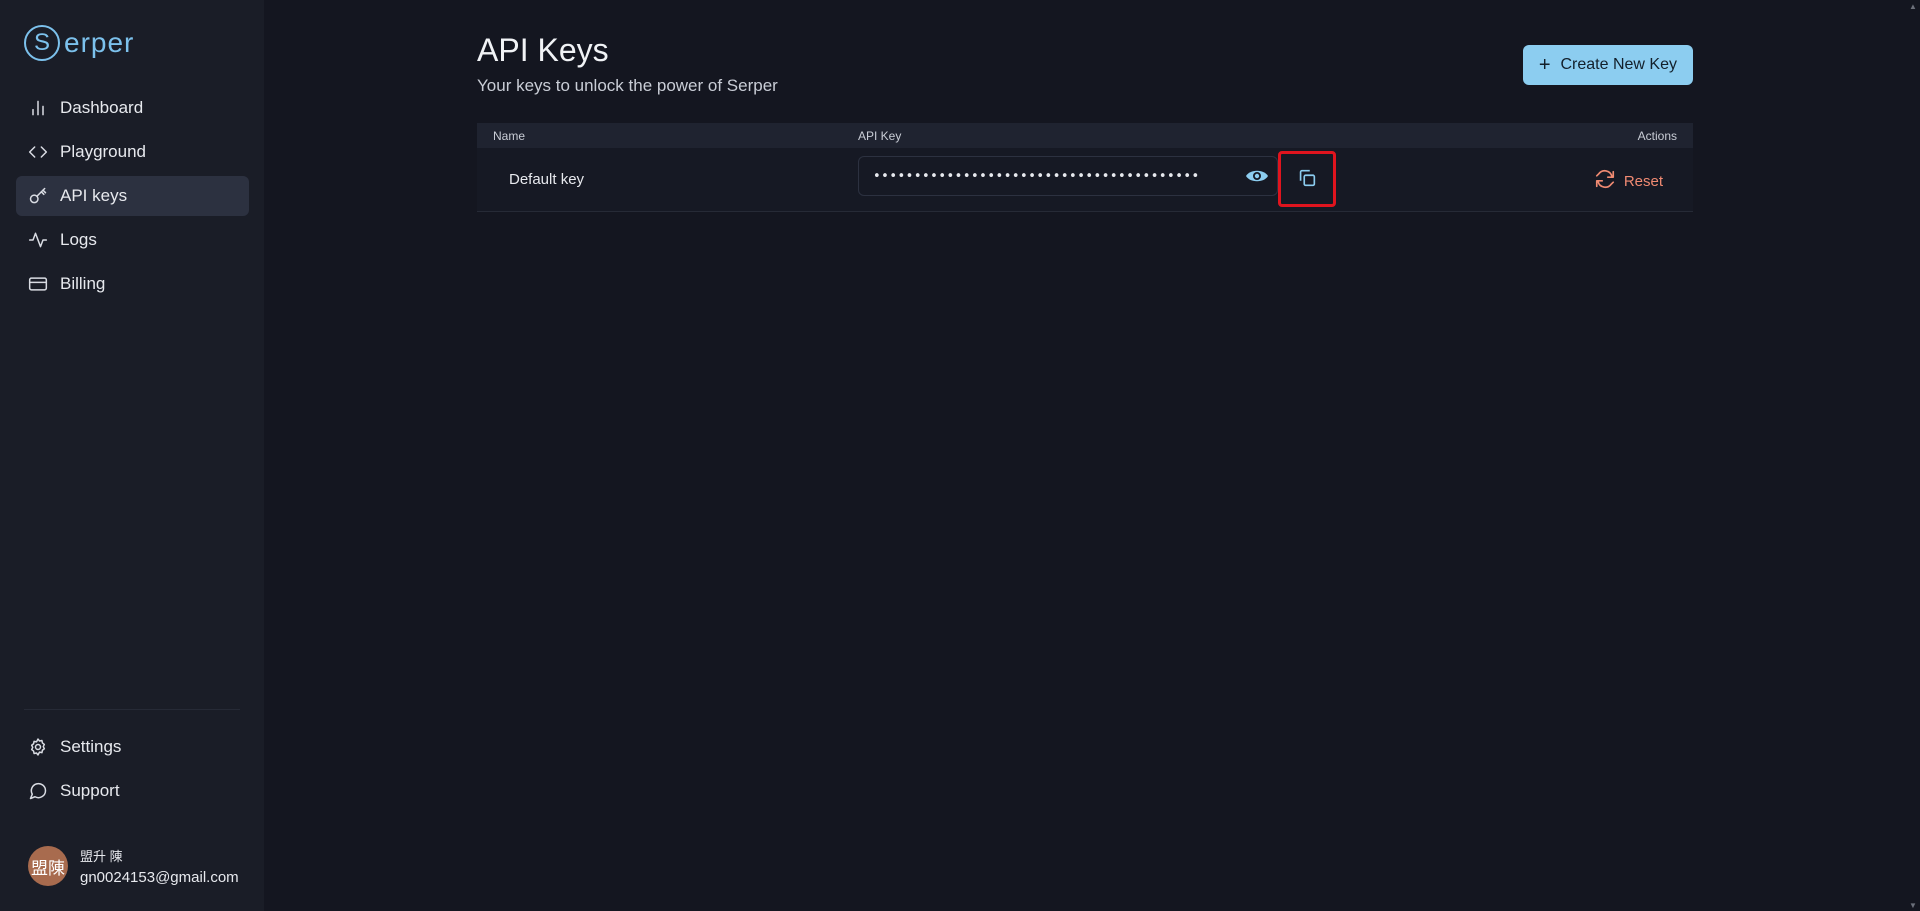 Image resolution: width=1920 pixels, height=911 pixels. I want to click on reset-label: Reset, so click(1643, 181).